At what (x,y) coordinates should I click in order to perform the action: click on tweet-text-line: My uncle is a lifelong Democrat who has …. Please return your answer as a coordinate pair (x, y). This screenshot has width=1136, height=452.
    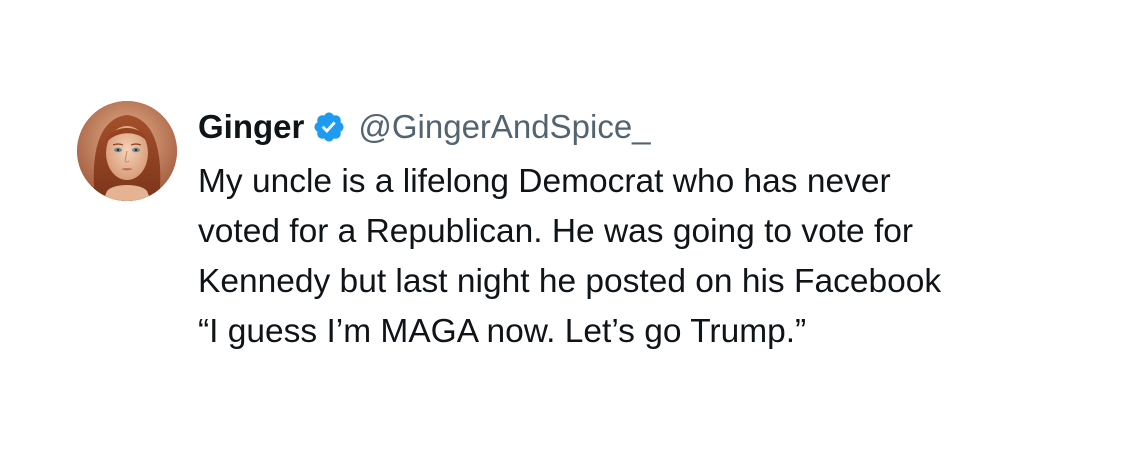
    Looking at the image, I should click on (544, 181).